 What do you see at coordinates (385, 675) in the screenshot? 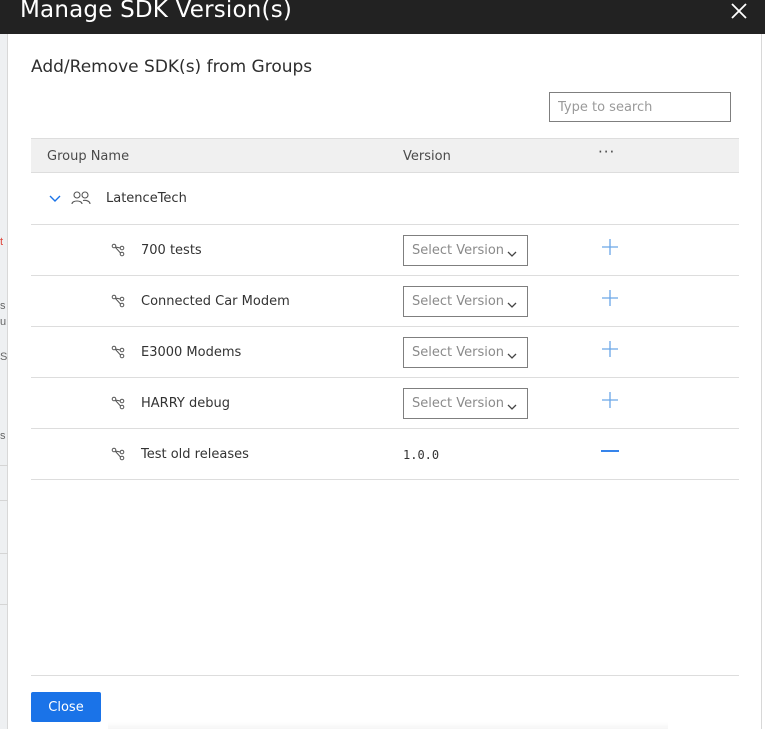
I see `footer-divider` at bounding box center [385, 675].